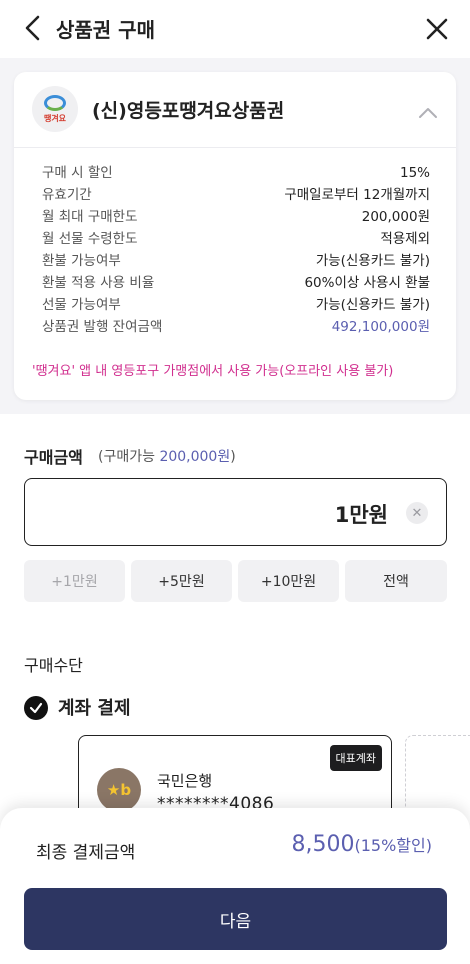 The width and height of the screenshot is (470, 964). What do you see at coordinates (233, 457) in the screenshot?
I see `purchase-limit-suffix: )` at bounding box center [233, 457].